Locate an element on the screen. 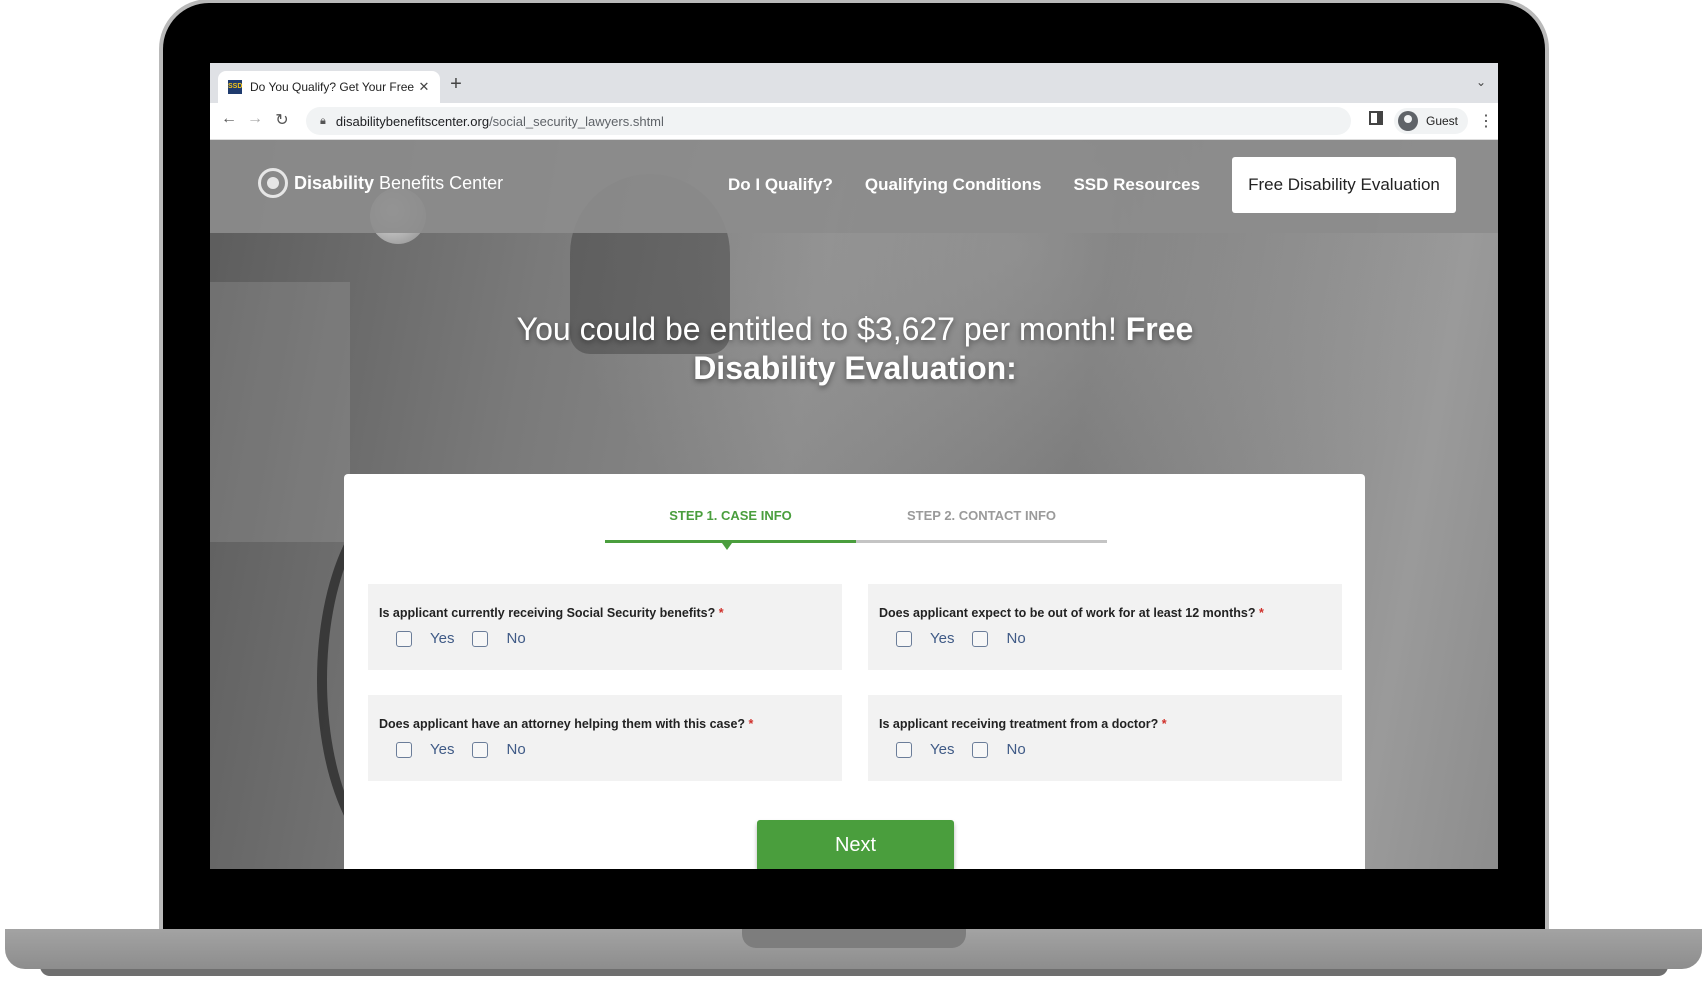  more-menu-icon: ⋮ is located at coordinates (1486, 121).